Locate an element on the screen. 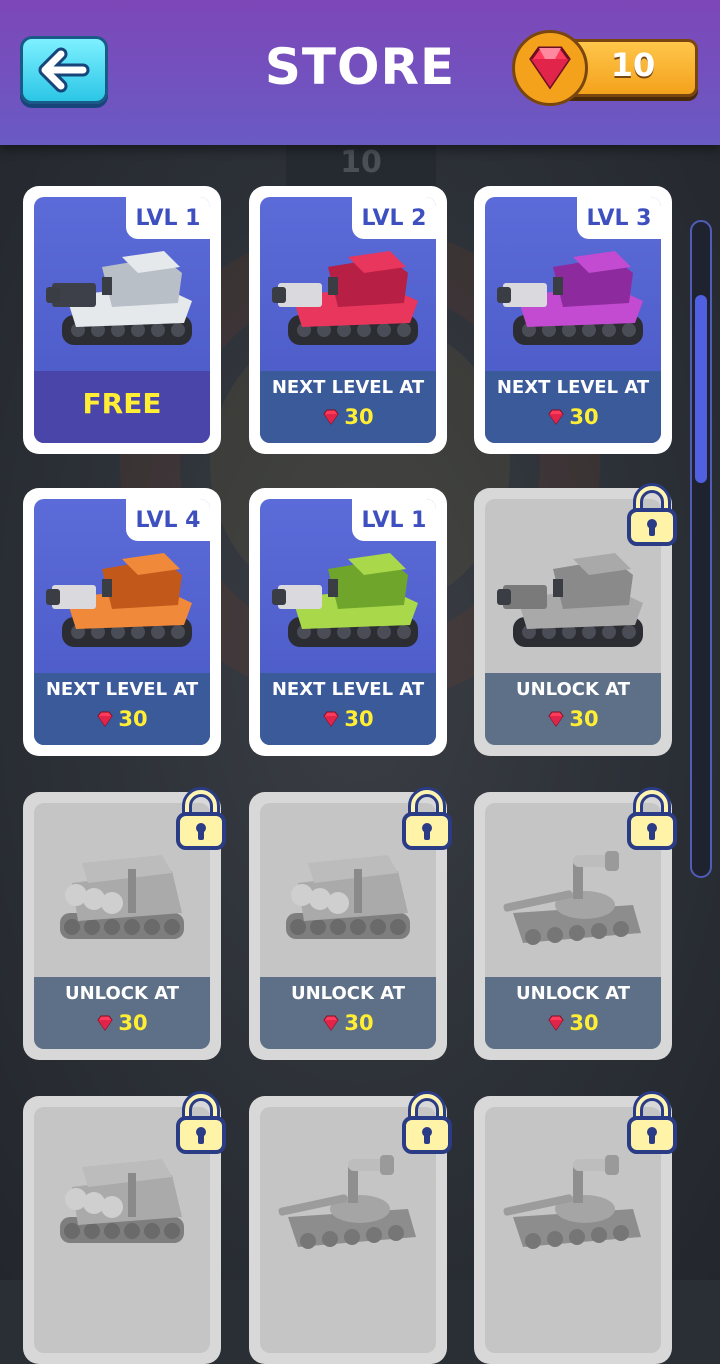 Image resolution: width=720 pixels, height=1364 pixels. gem-badge is located at coordinates (550, 68).